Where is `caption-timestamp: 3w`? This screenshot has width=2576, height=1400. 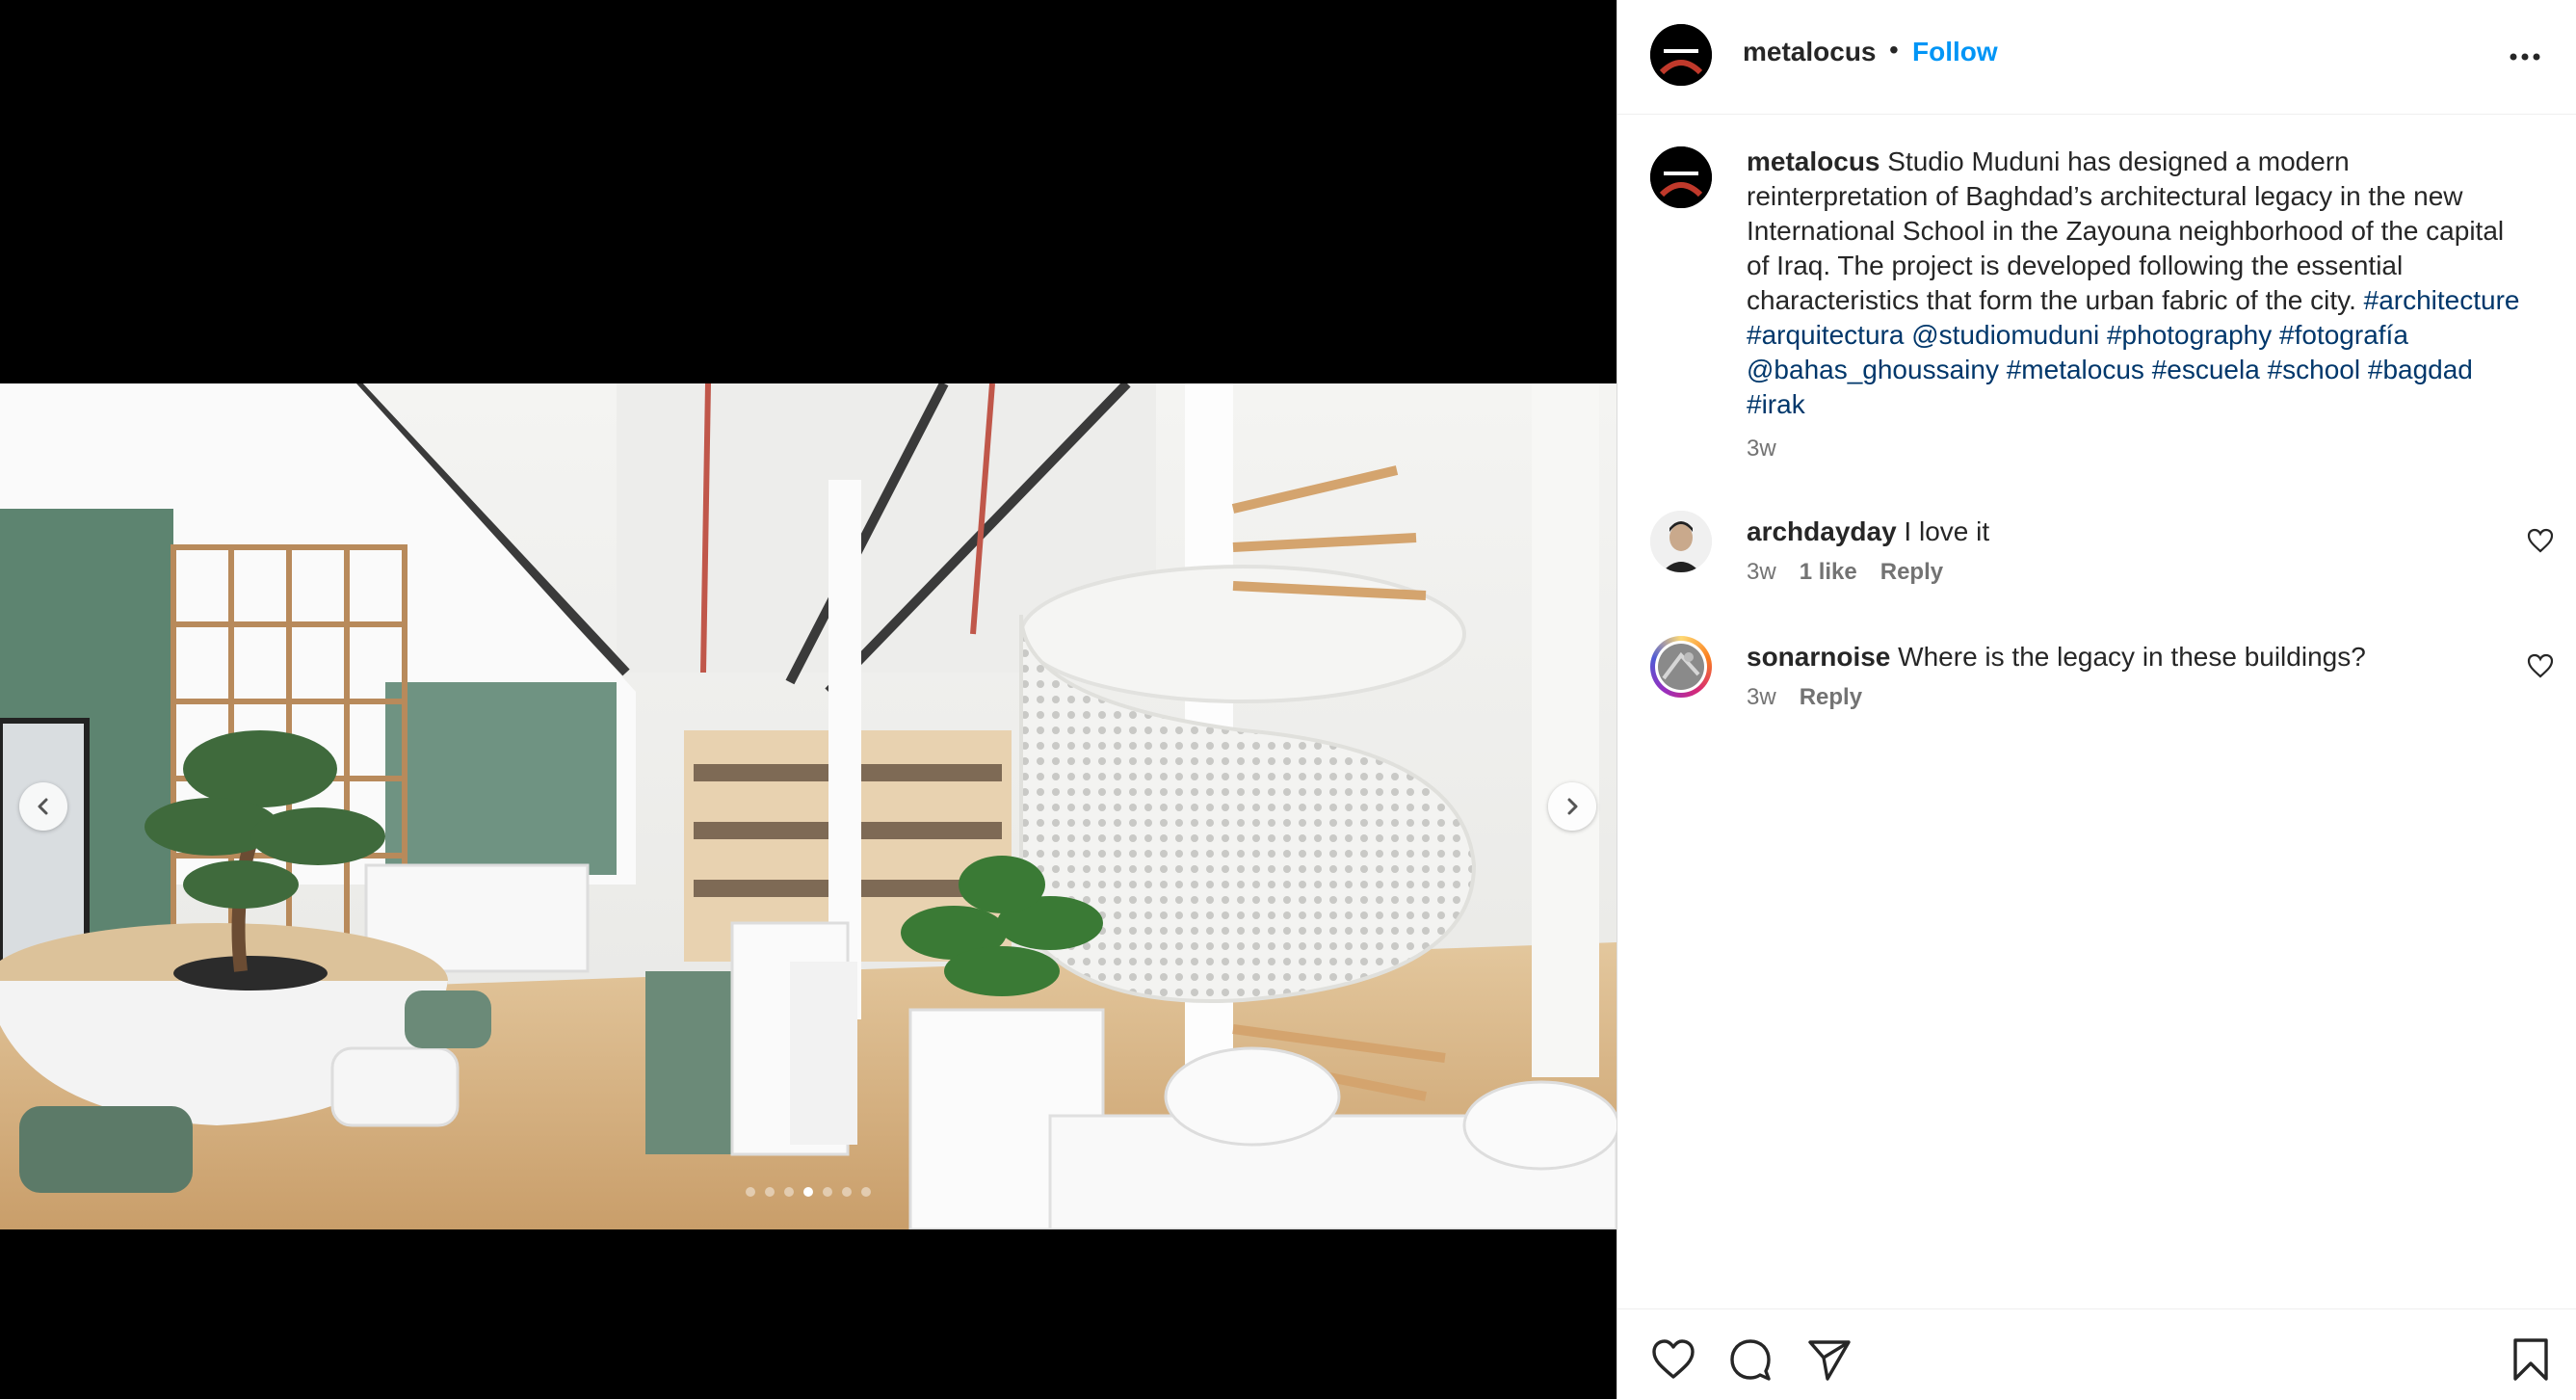 caption-timestamp: 3w is located at coordinates (1761, 449).